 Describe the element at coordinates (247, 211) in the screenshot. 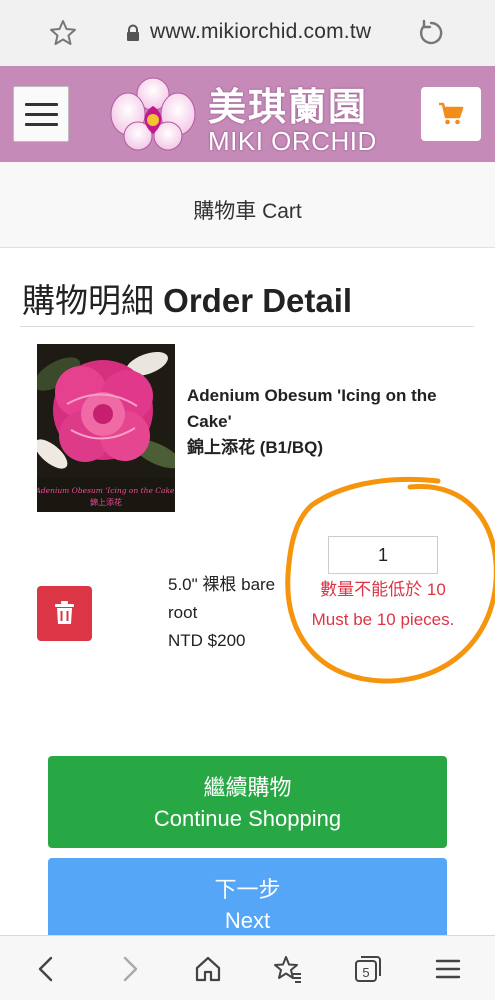

I see `page-title: 購物車 Cart` at that location.